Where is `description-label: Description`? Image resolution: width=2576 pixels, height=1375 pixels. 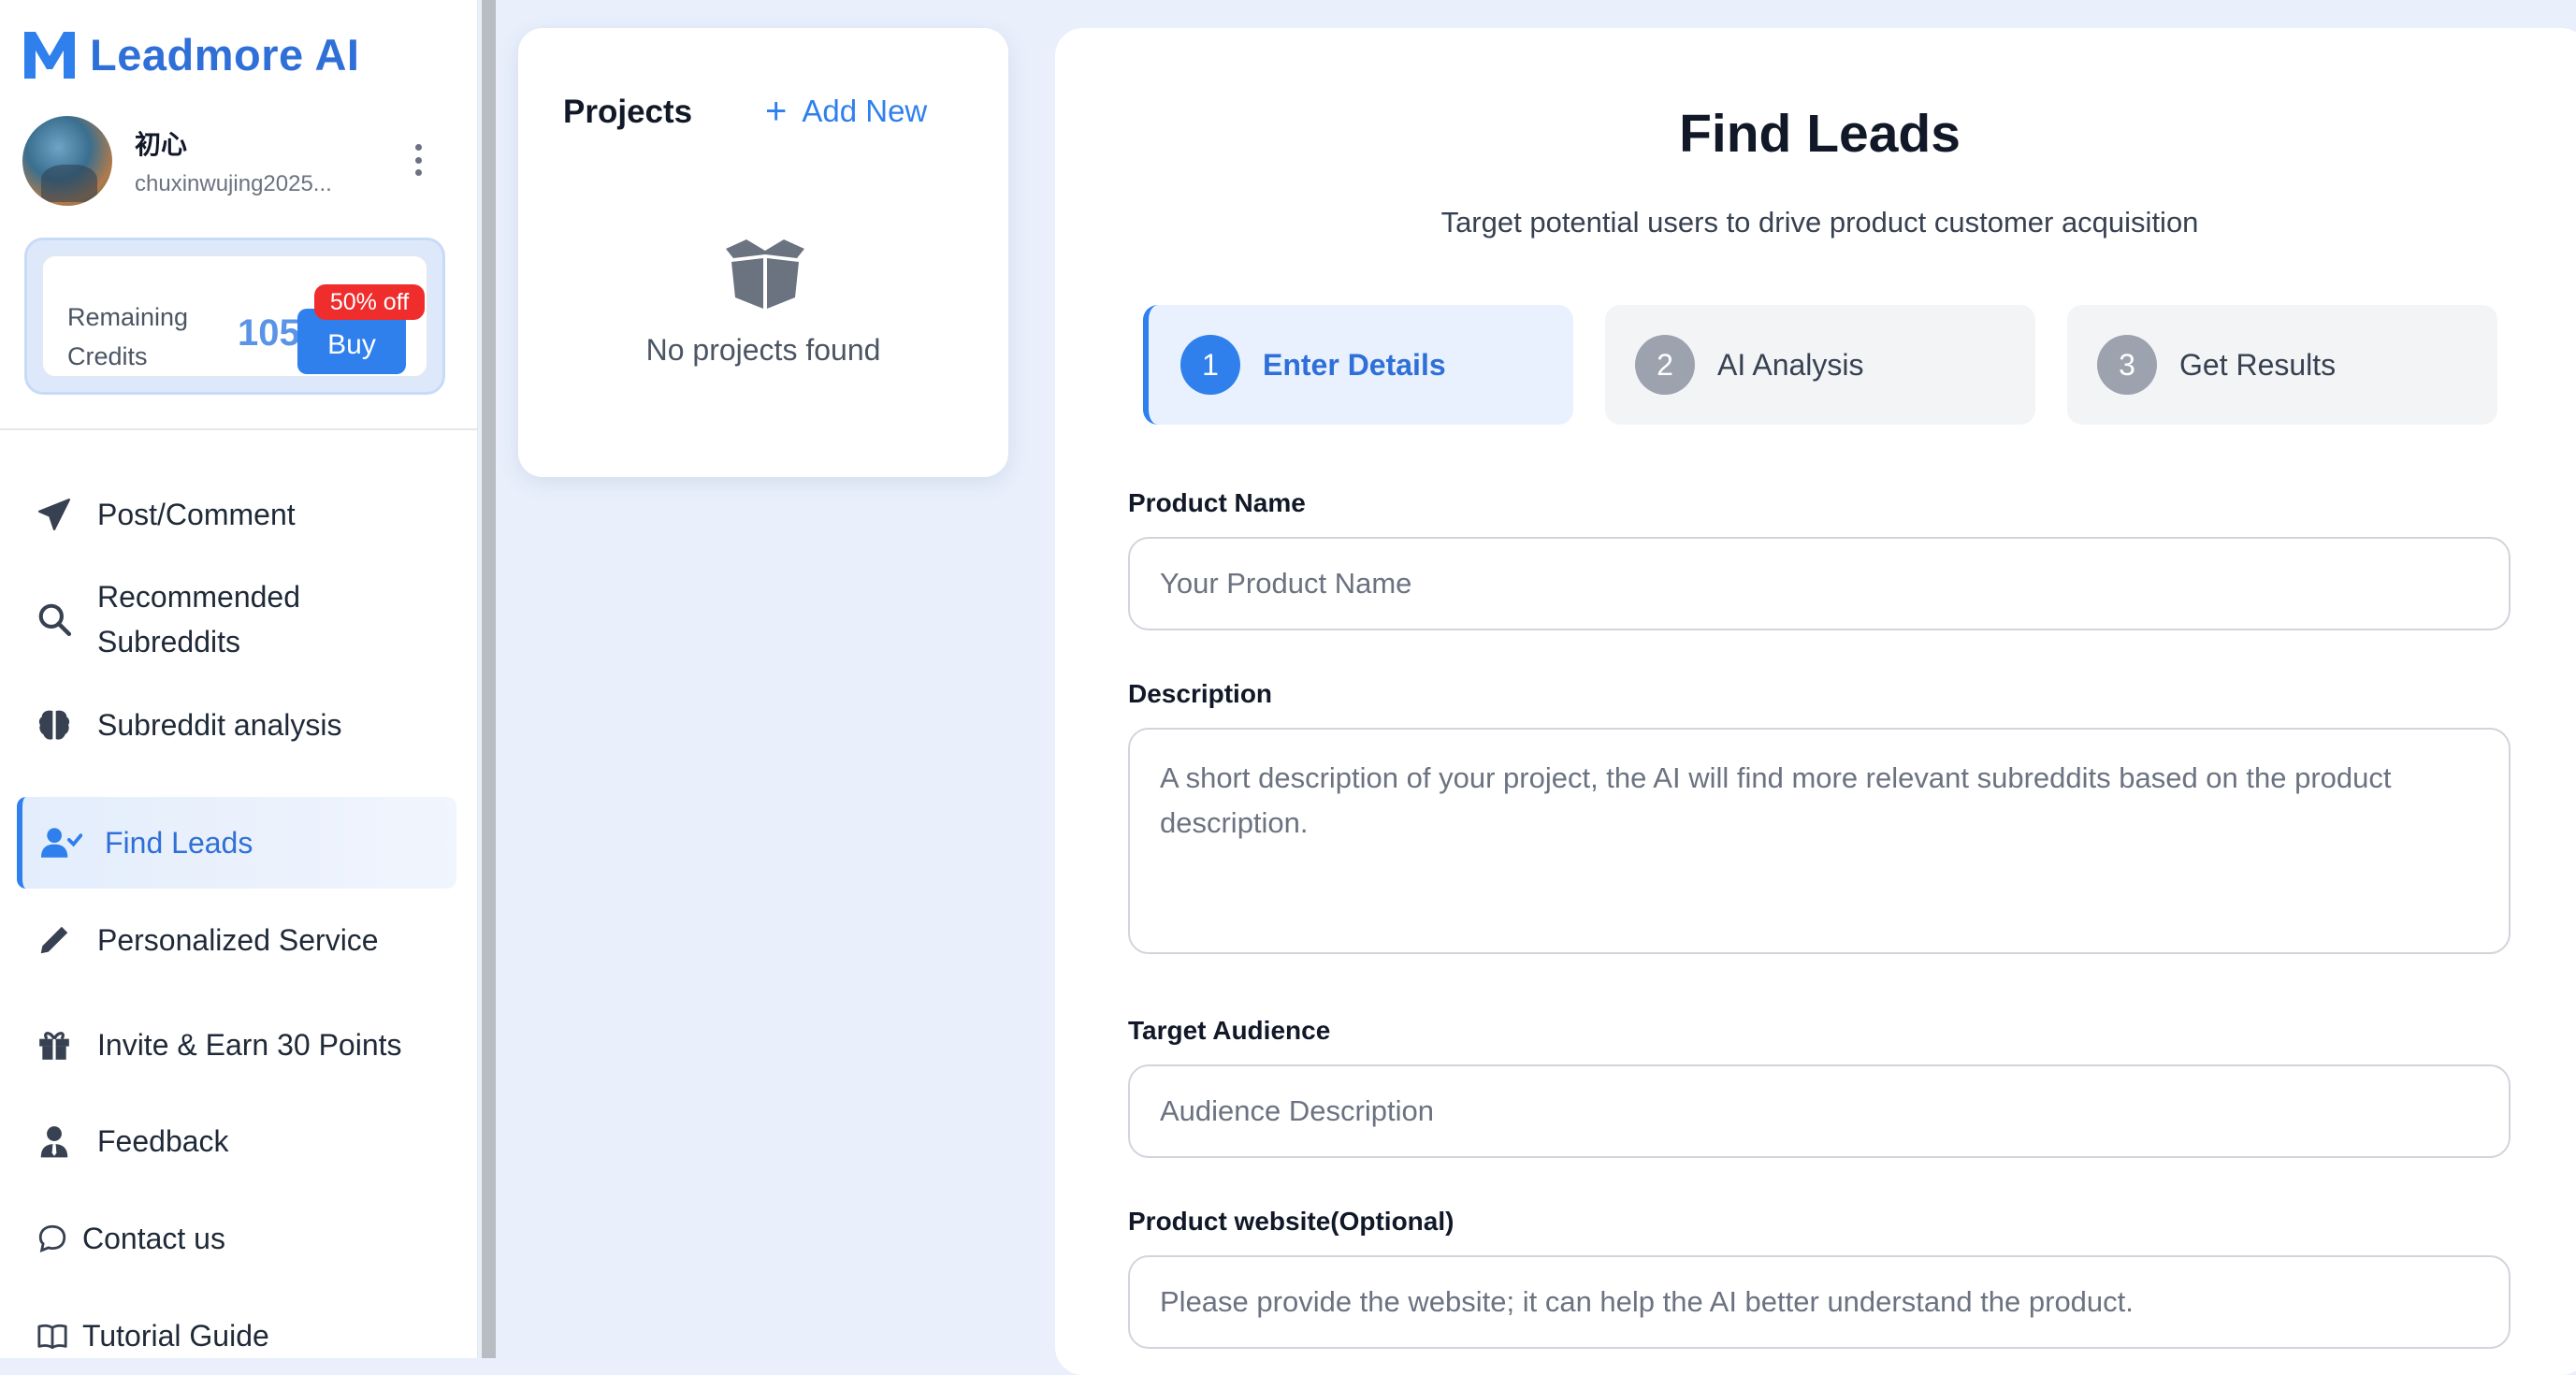
description-label: Description is located at coordinates (1200, 693).